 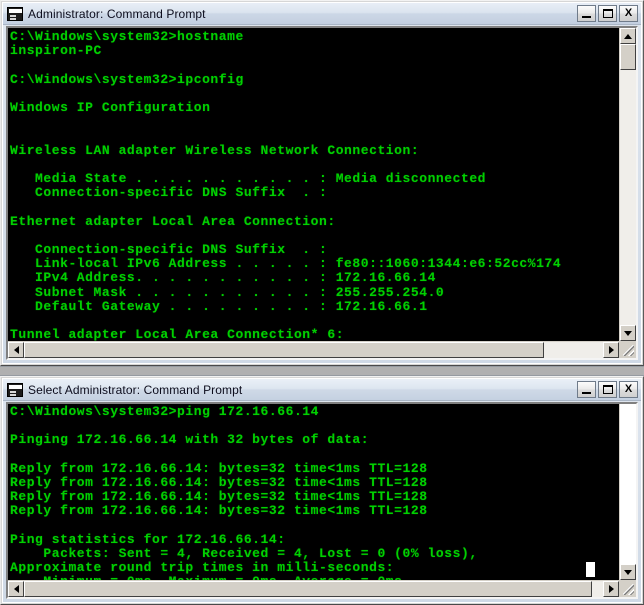 What do you see at coordinates (135, 389) in the screenshot?
I see `window-title: Select Administrator: Command Prompt` at bounding box center [135, 389].